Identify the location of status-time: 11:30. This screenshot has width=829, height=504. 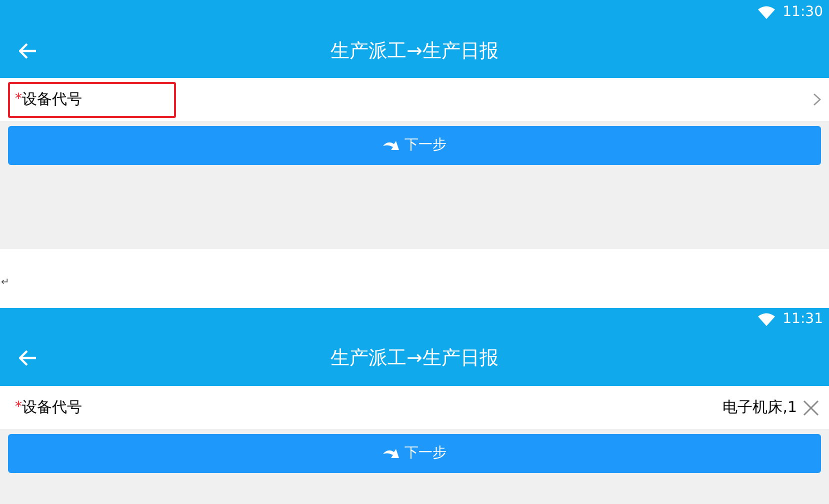
(802, 12).